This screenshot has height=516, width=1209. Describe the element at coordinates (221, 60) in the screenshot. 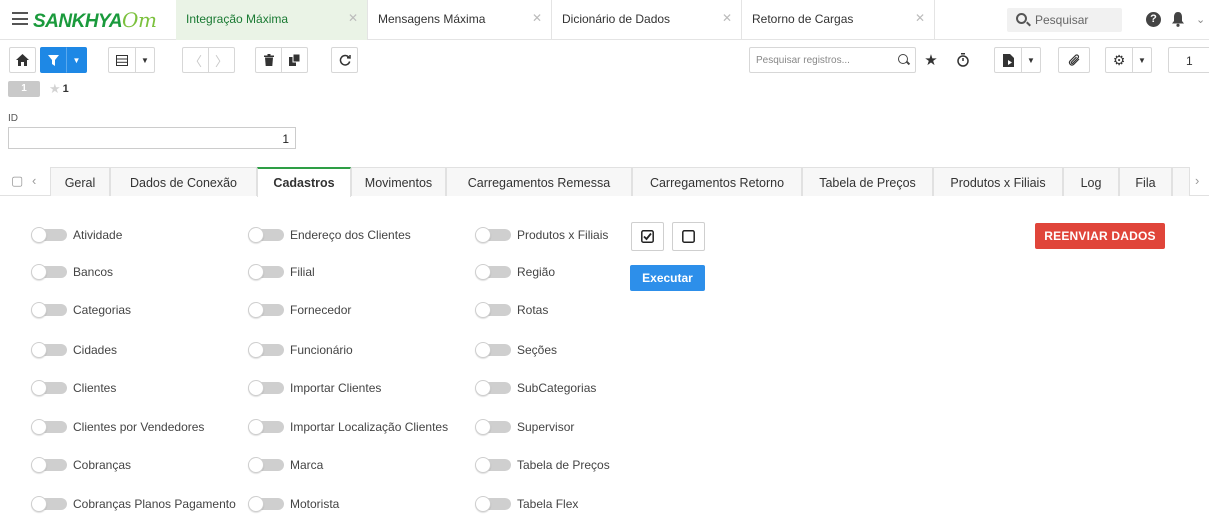

I see `next-record-button: 〉` at that location.